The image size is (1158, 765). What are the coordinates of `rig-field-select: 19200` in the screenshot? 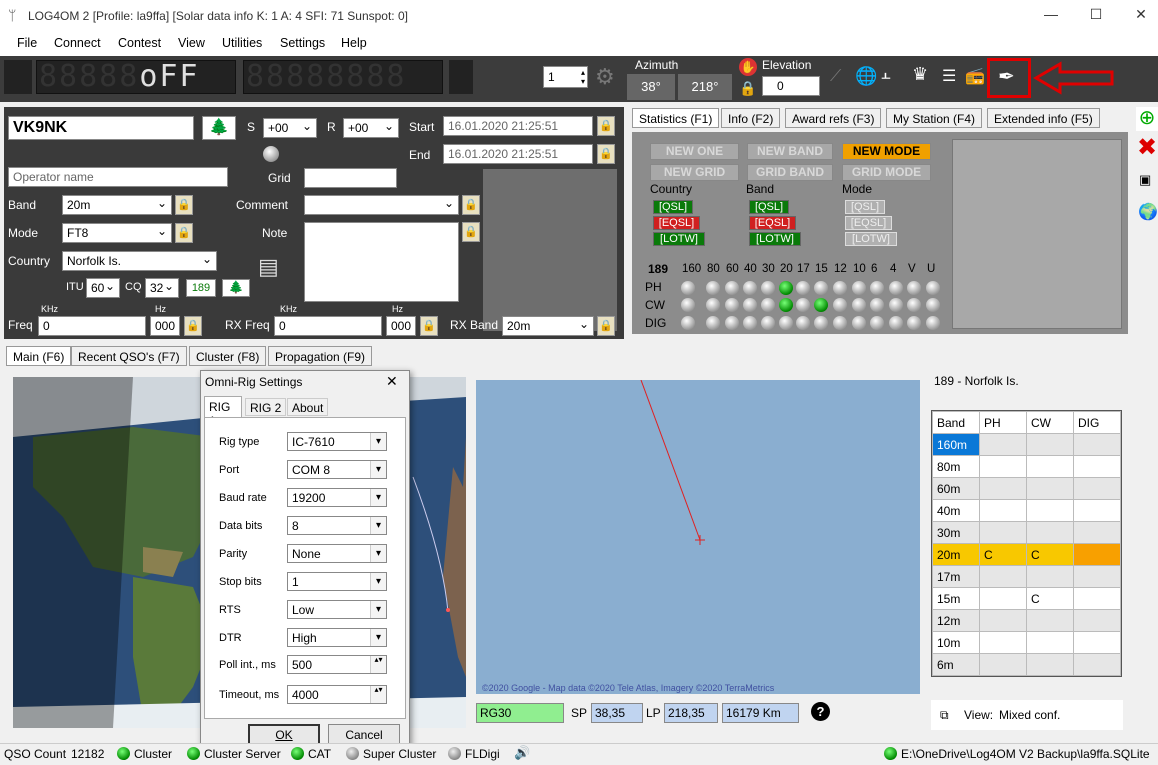 It's located at (337, 497).